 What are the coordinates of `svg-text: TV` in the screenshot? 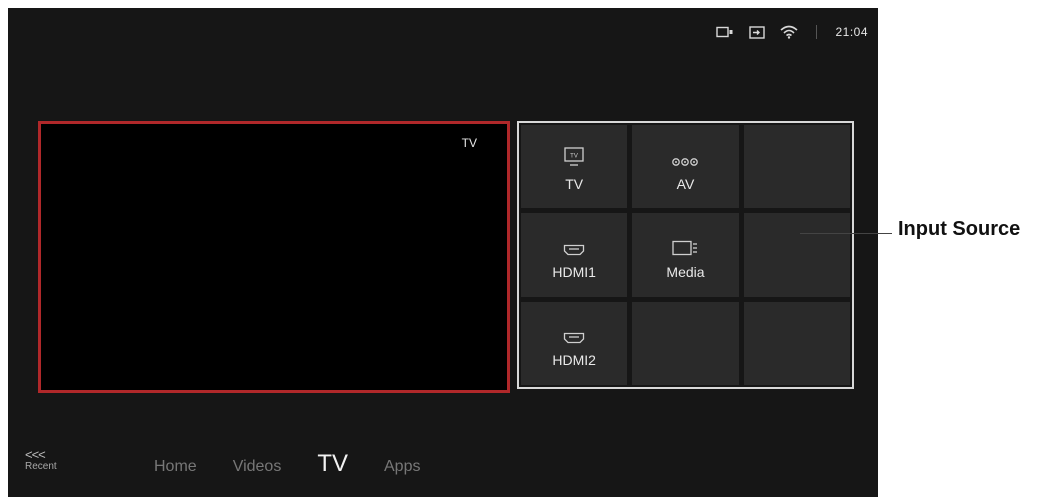 It's located at (574, 156).